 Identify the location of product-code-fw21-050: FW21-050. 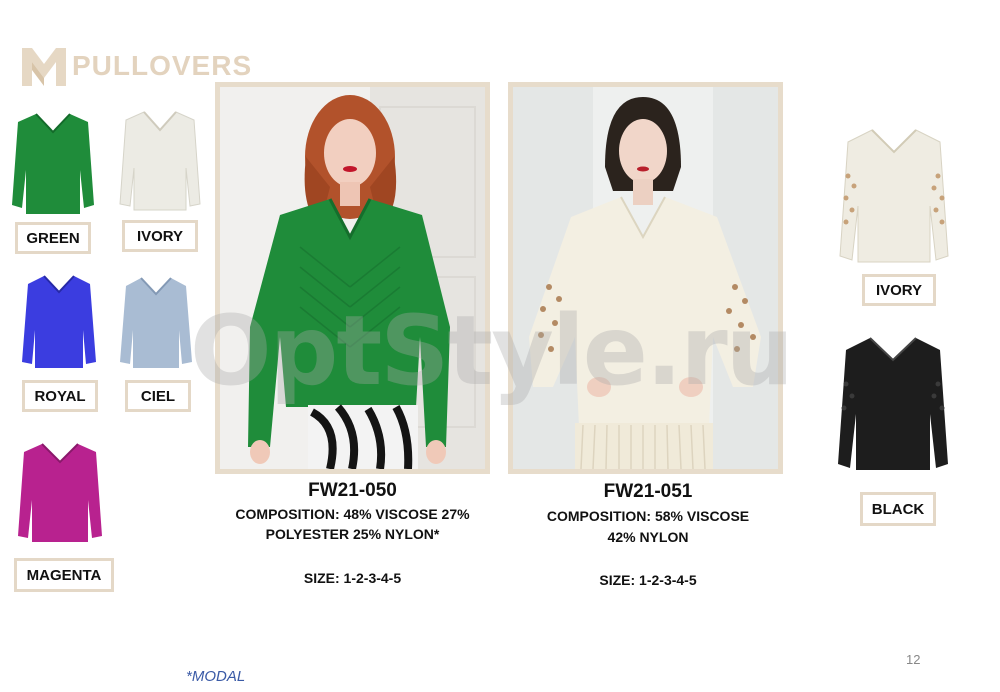
(352, 490).